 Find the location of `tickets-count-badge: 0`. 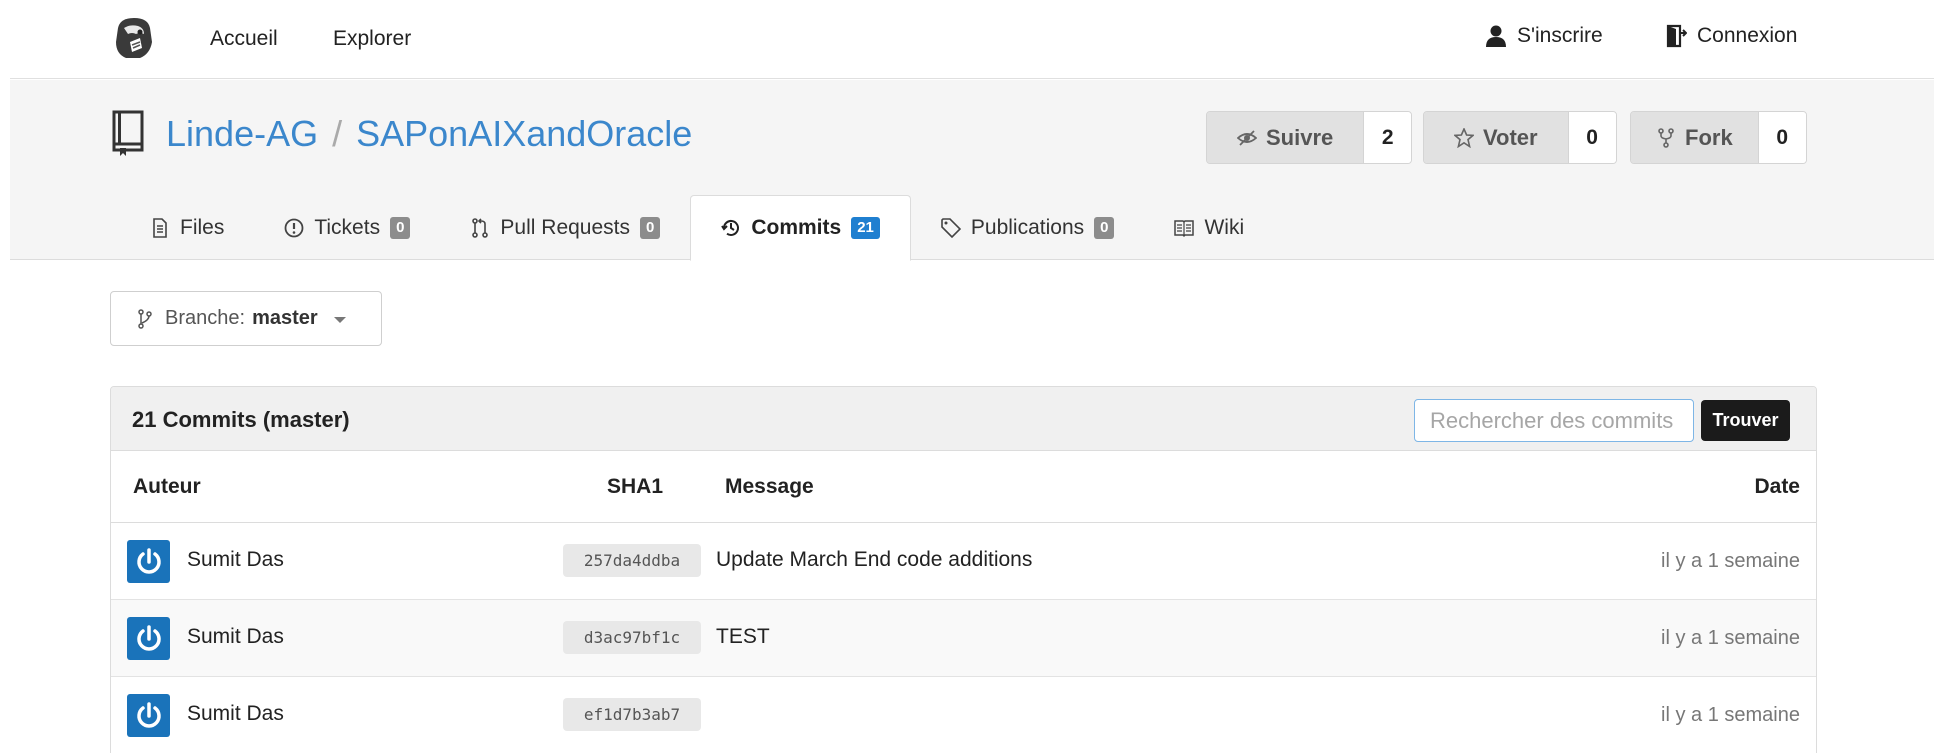

tickets-count-badge: 0 is located at coordinates (400, 228).